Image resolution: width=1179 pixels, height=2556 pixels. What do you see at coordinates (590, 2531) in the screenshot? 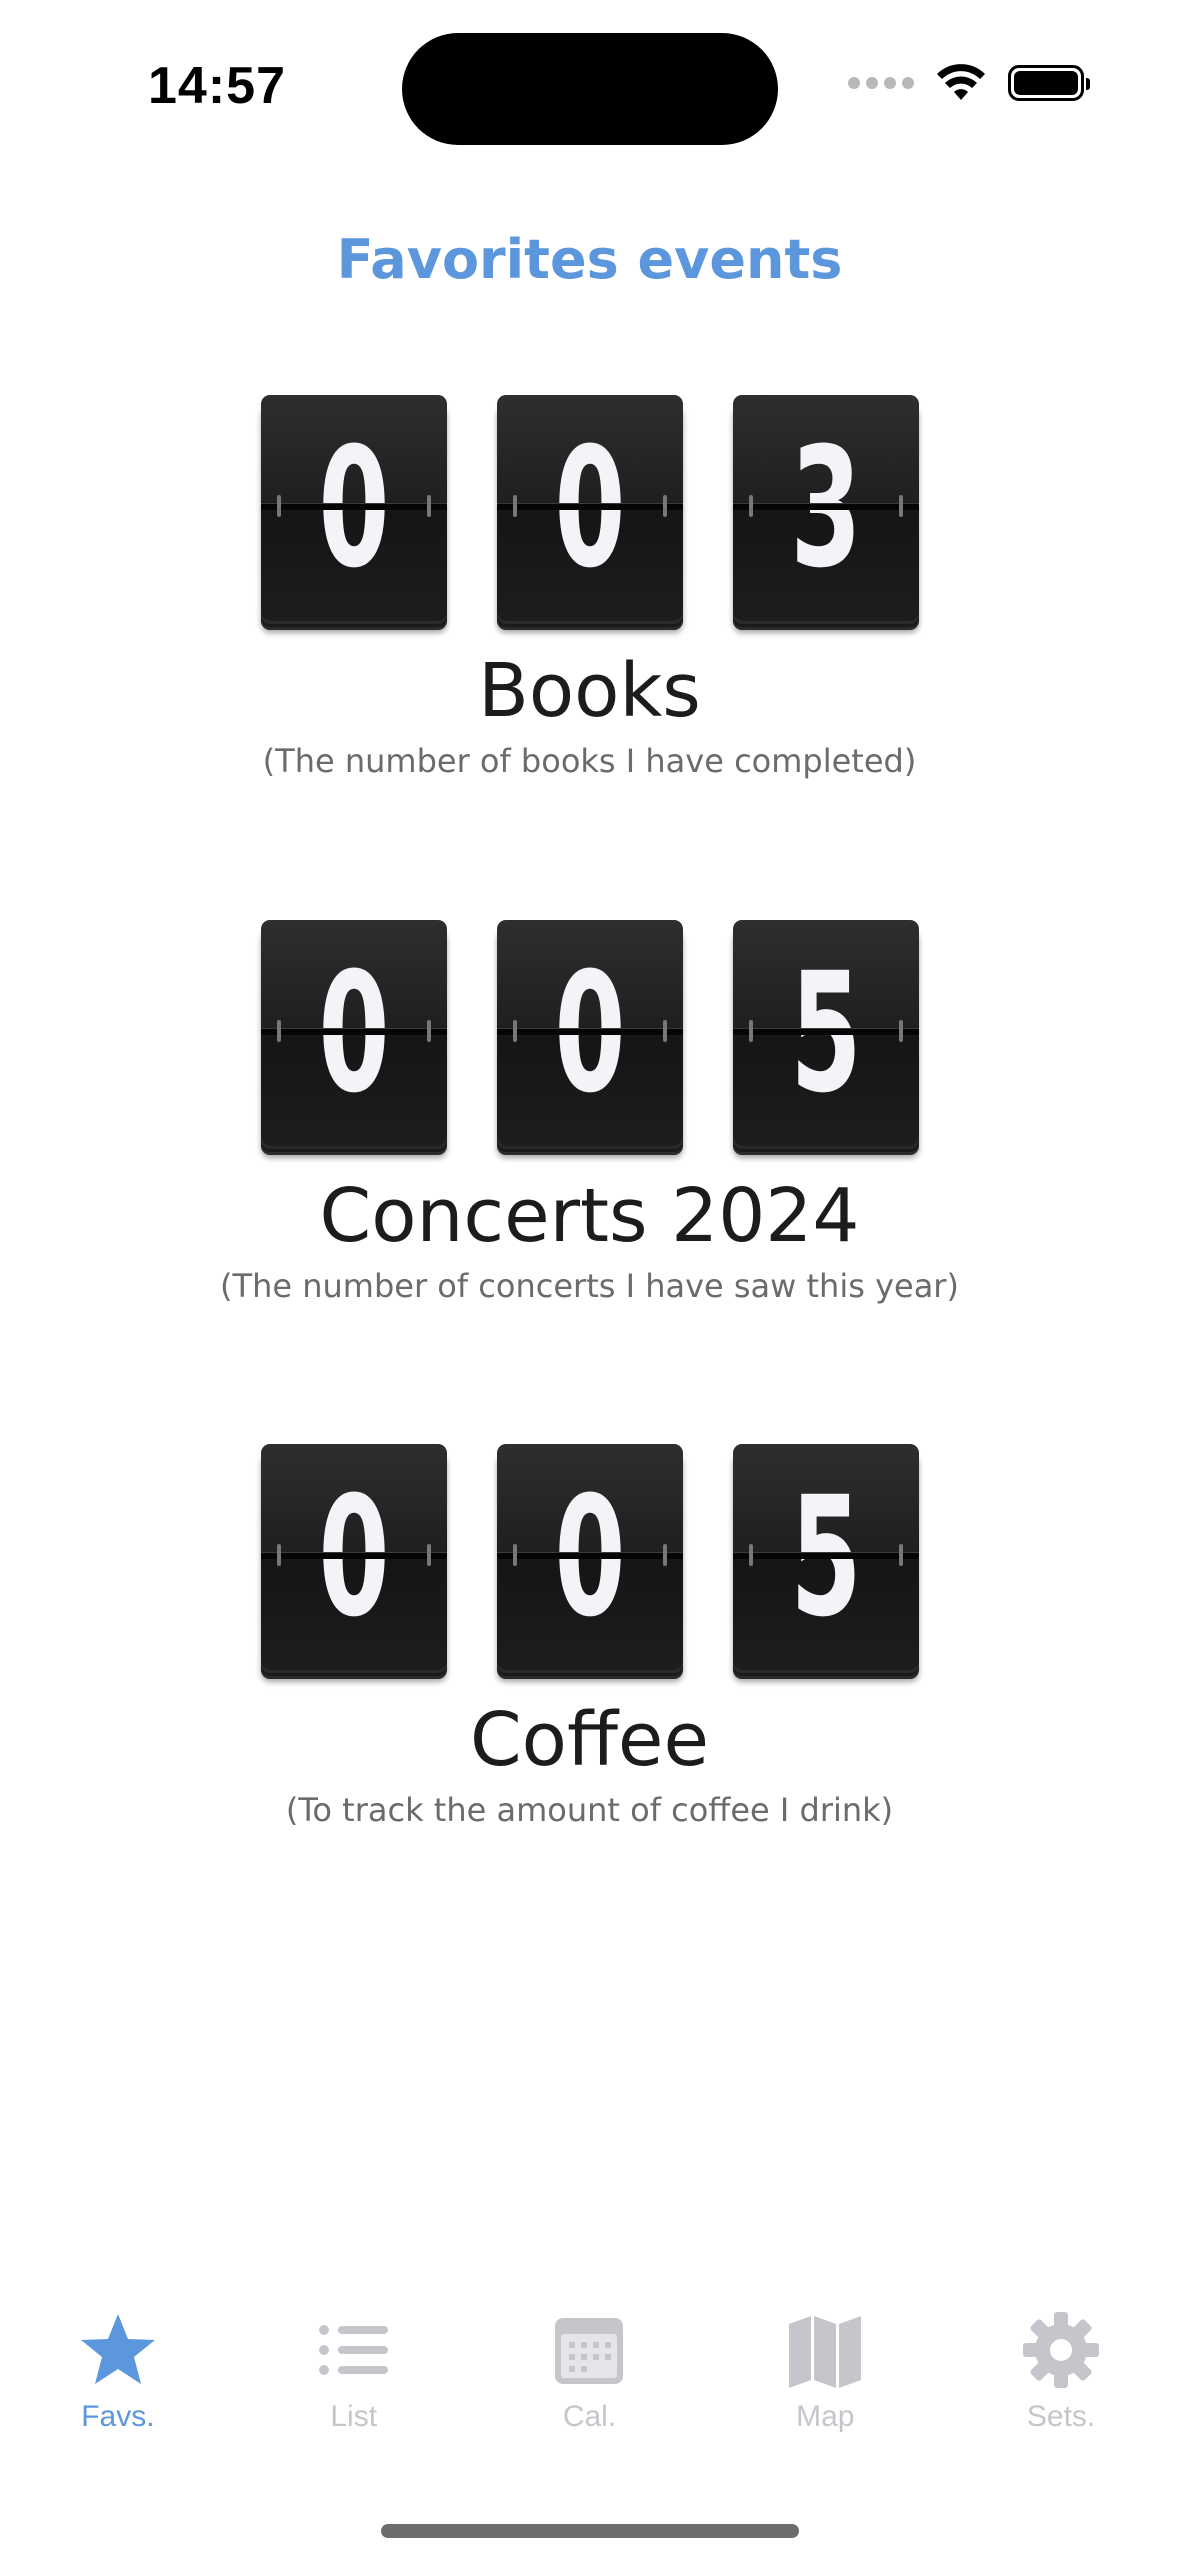
I see `home-indicator` at bounding box center [590, 2531].